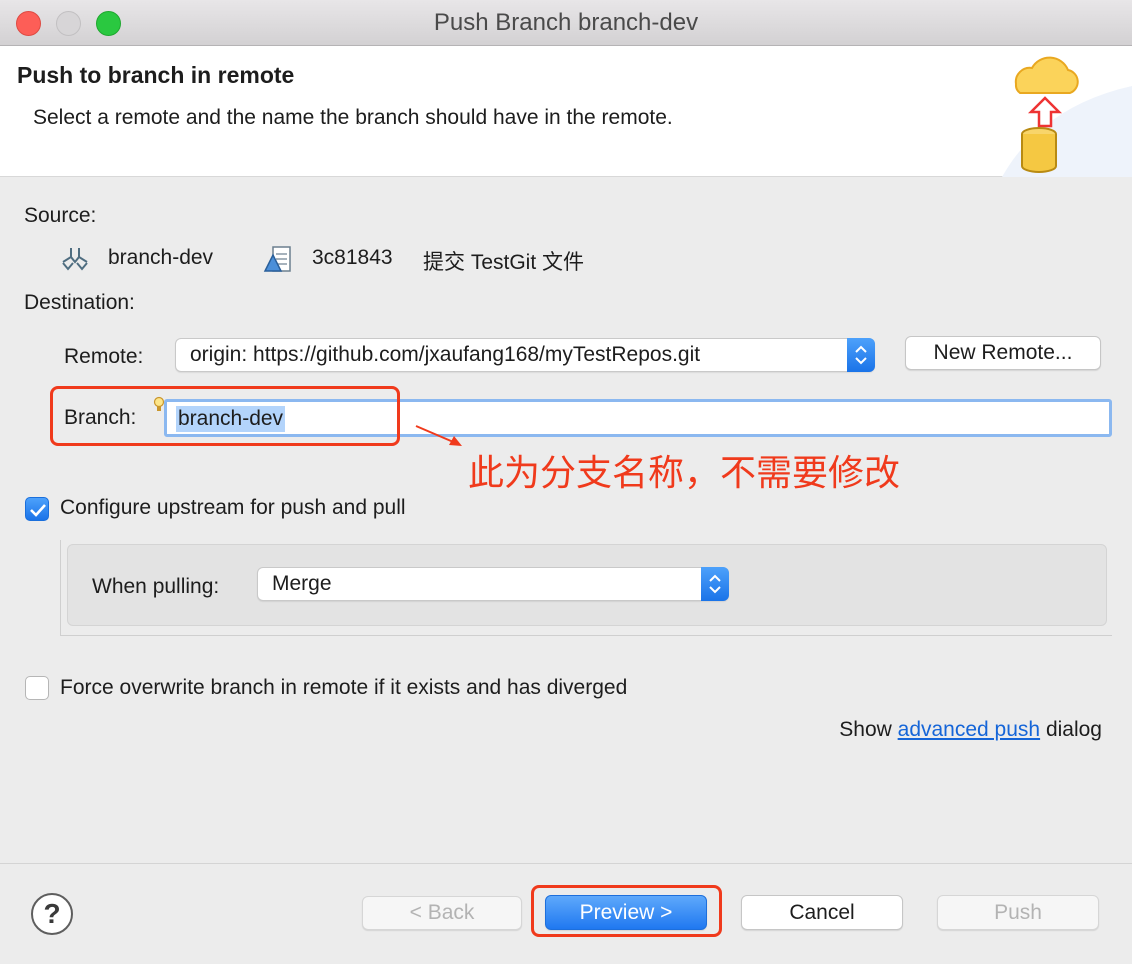 The image size is (1132, 964). What do you see at coordinates (1067, 116) in the screenshot?
I see `cloud-push-database-icon` at bounding box center [1067, 116].